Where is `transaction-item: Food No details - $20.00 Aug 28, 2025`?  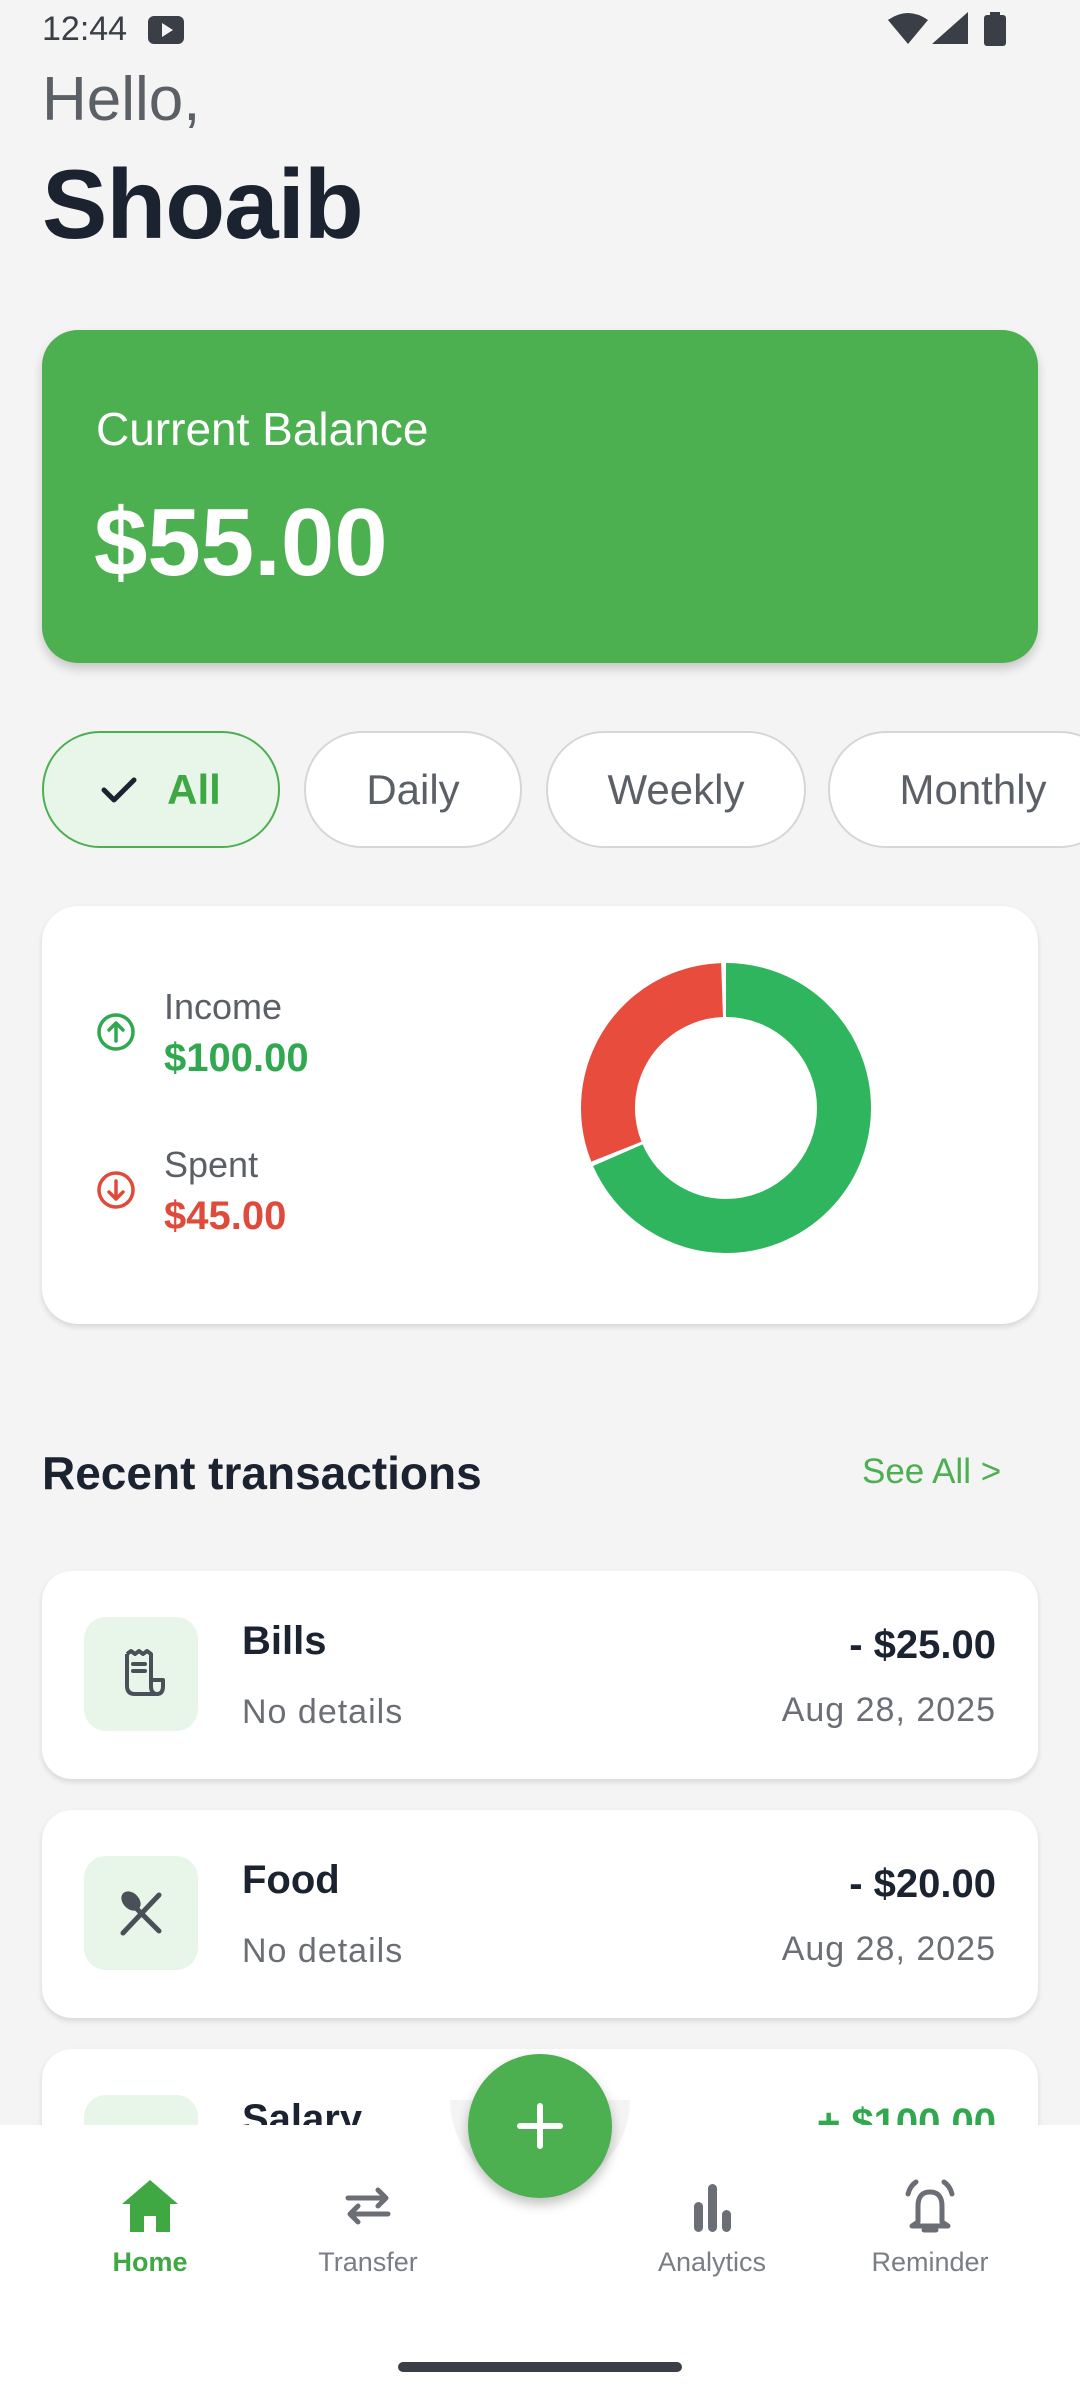 transaction-item: Food No details - $20.00 Aug 28, 2025 is located at coordinates (540, 1914).